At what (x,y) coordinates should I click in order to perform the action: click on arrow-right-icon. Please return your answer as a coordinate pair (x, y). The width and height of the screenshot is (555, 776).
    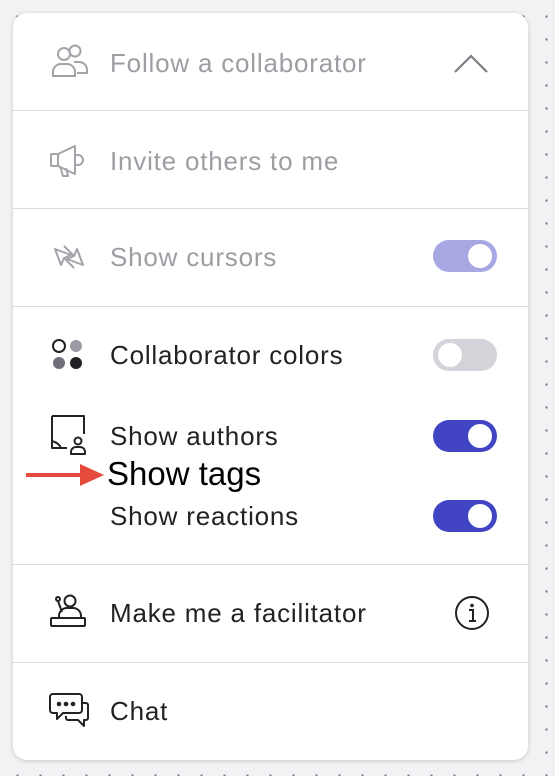
    Looking at the image, I should click on (65, 475).